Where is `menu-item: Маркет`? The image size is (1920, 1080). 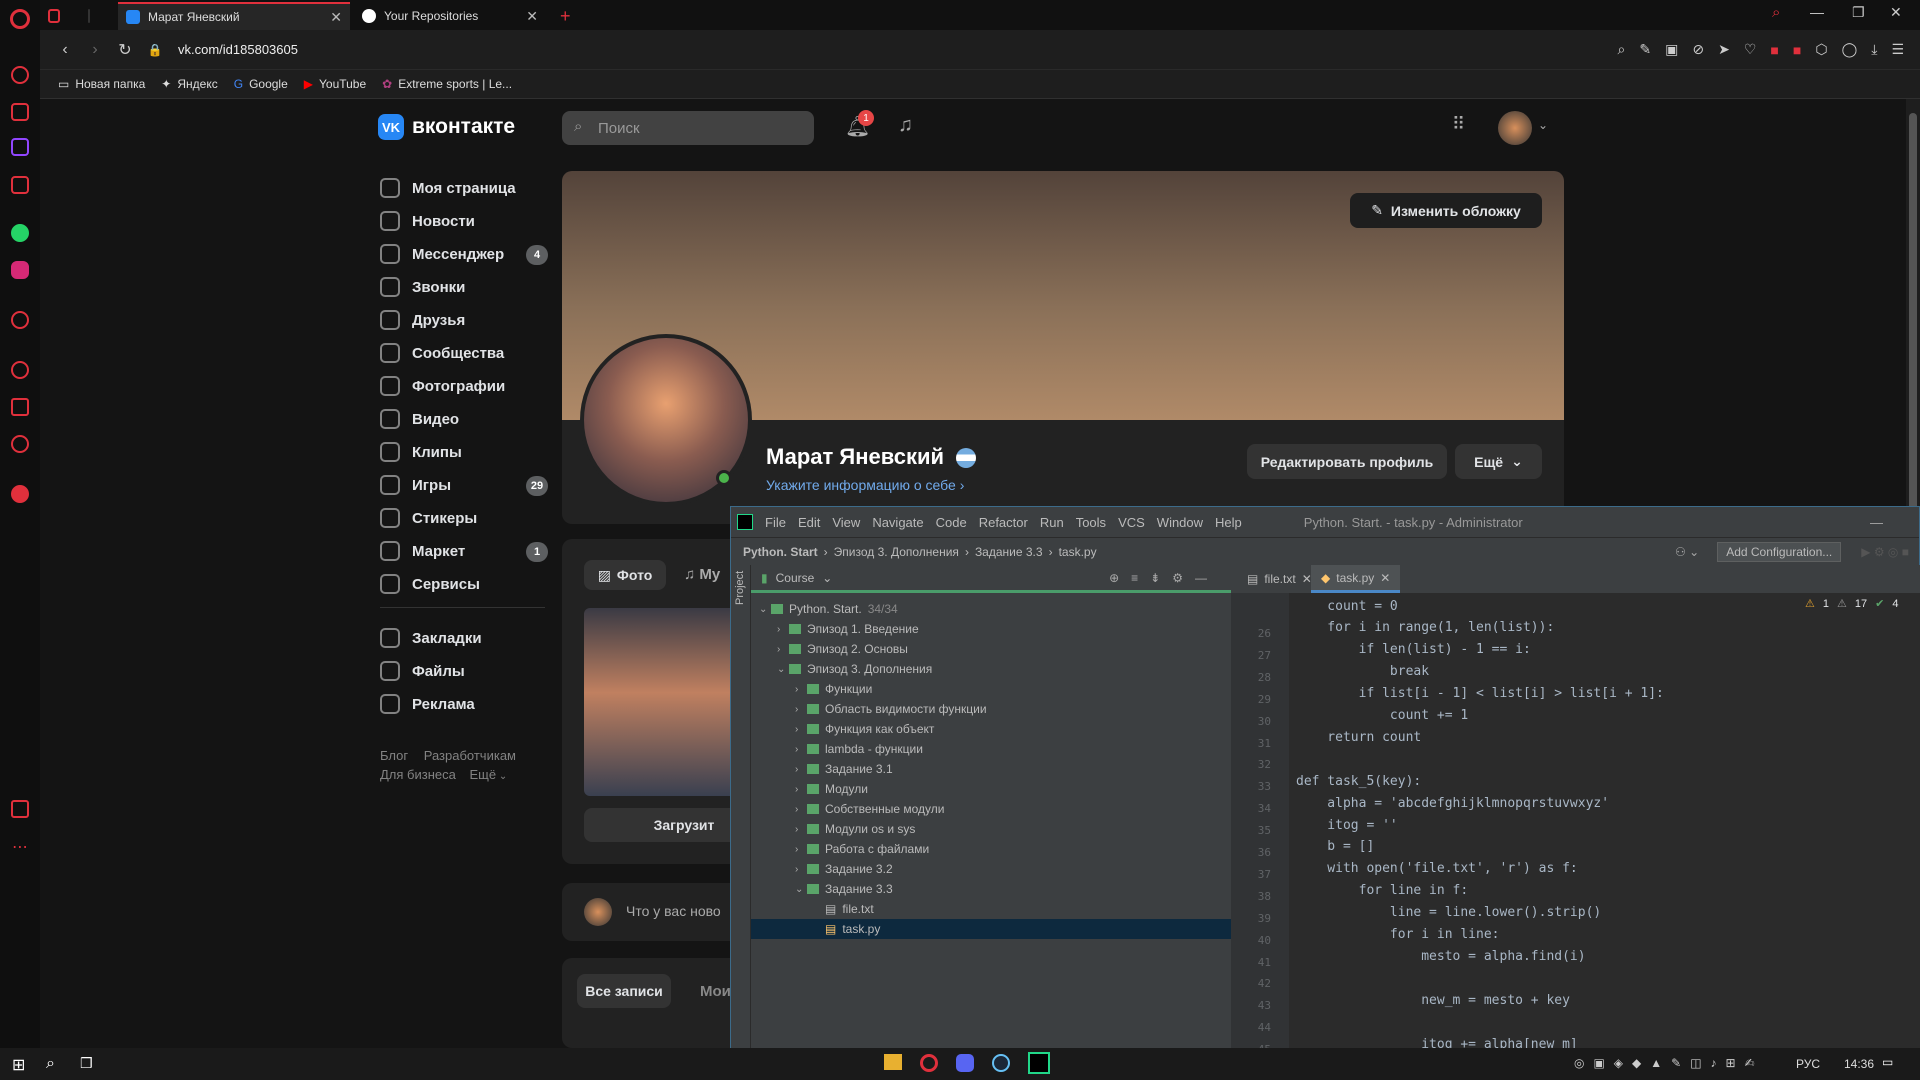
menu-item: Маркет is located at coordinates (422, 551).